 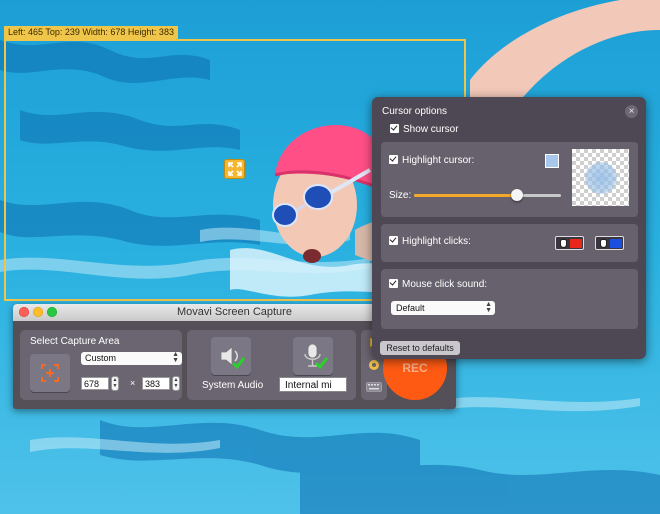 I want to click on move-arrows-icon, so click(x=234, y=169).